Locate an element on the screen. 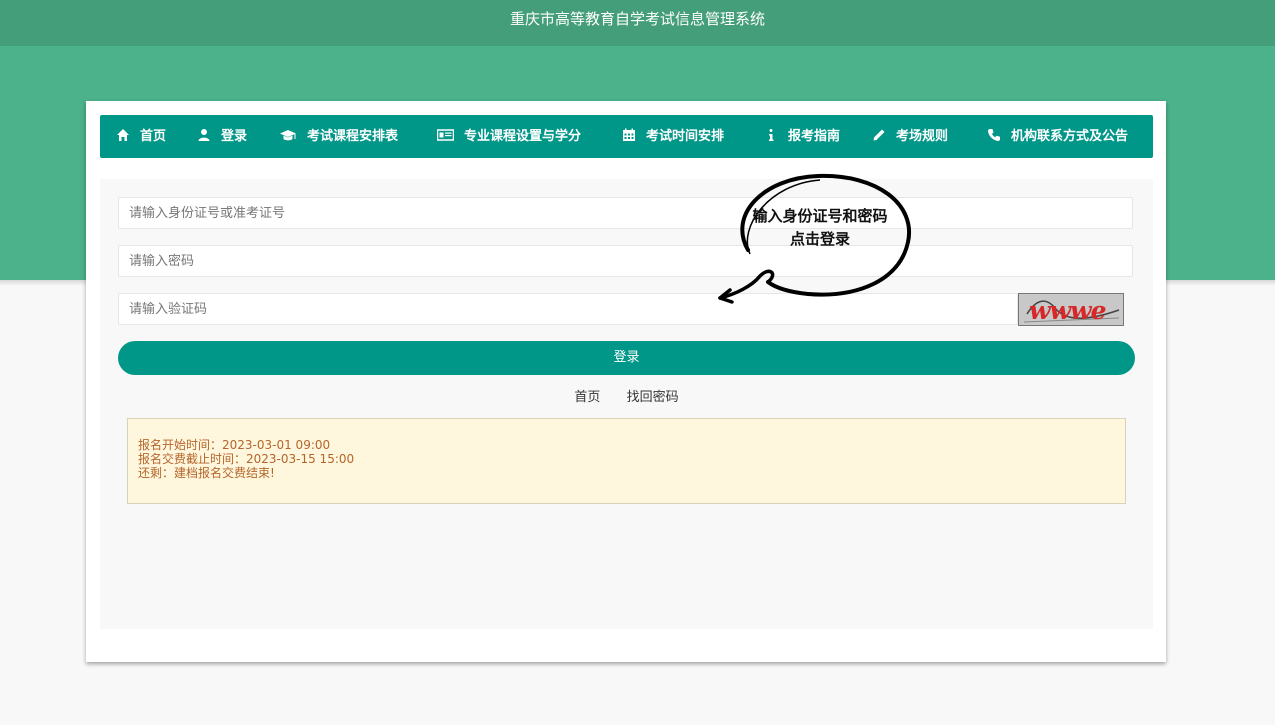  nav-item-majors: 专业课程设置与学分 is located at coordinates (509, 136).